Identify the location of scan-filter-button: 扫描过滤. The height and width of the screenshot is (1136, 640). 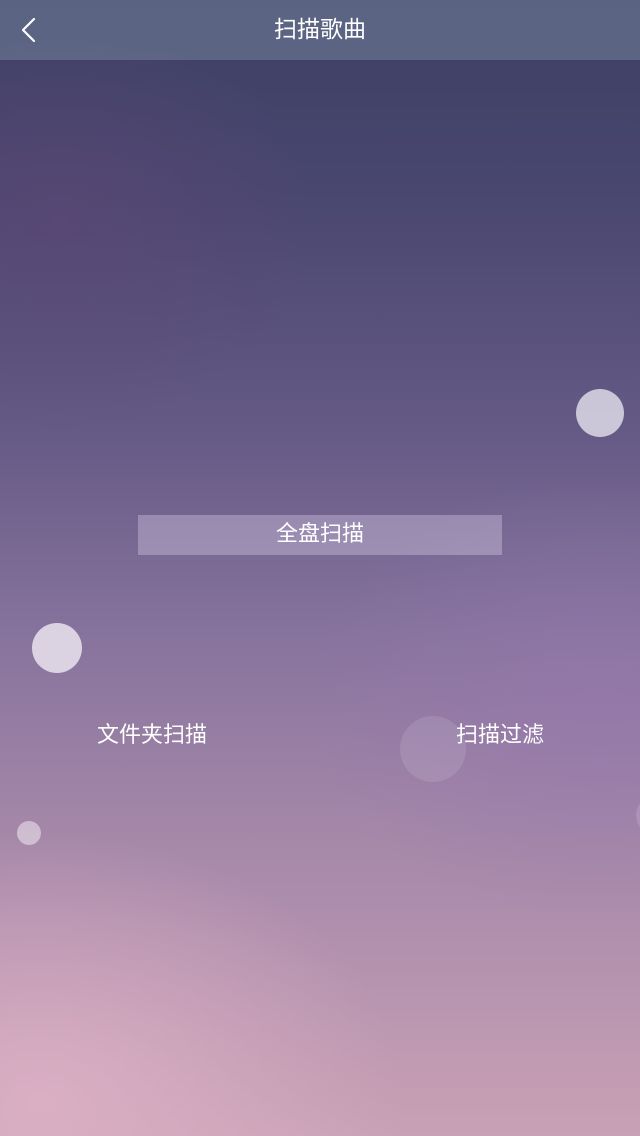
(500, 736).